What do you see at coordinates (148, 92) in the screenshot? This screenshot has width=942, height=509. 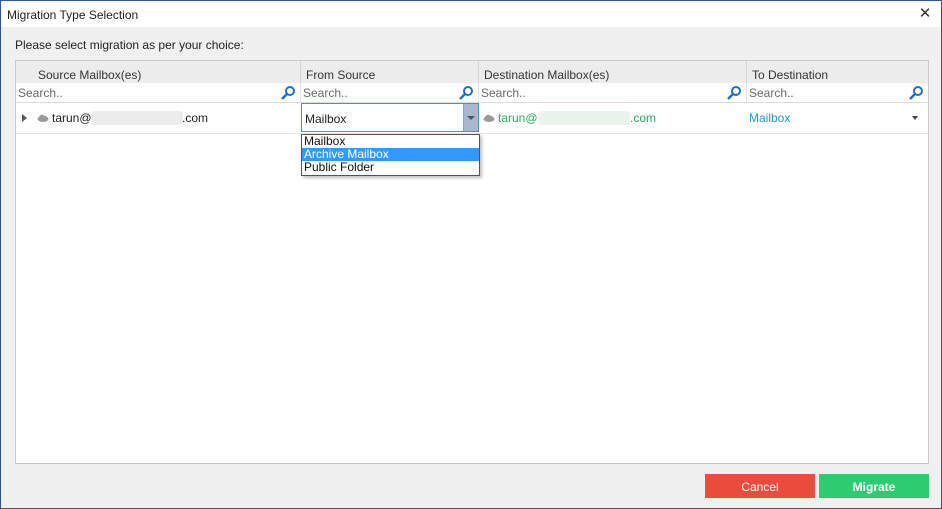 I see `search-input-source` at bounding box center [148, 92].